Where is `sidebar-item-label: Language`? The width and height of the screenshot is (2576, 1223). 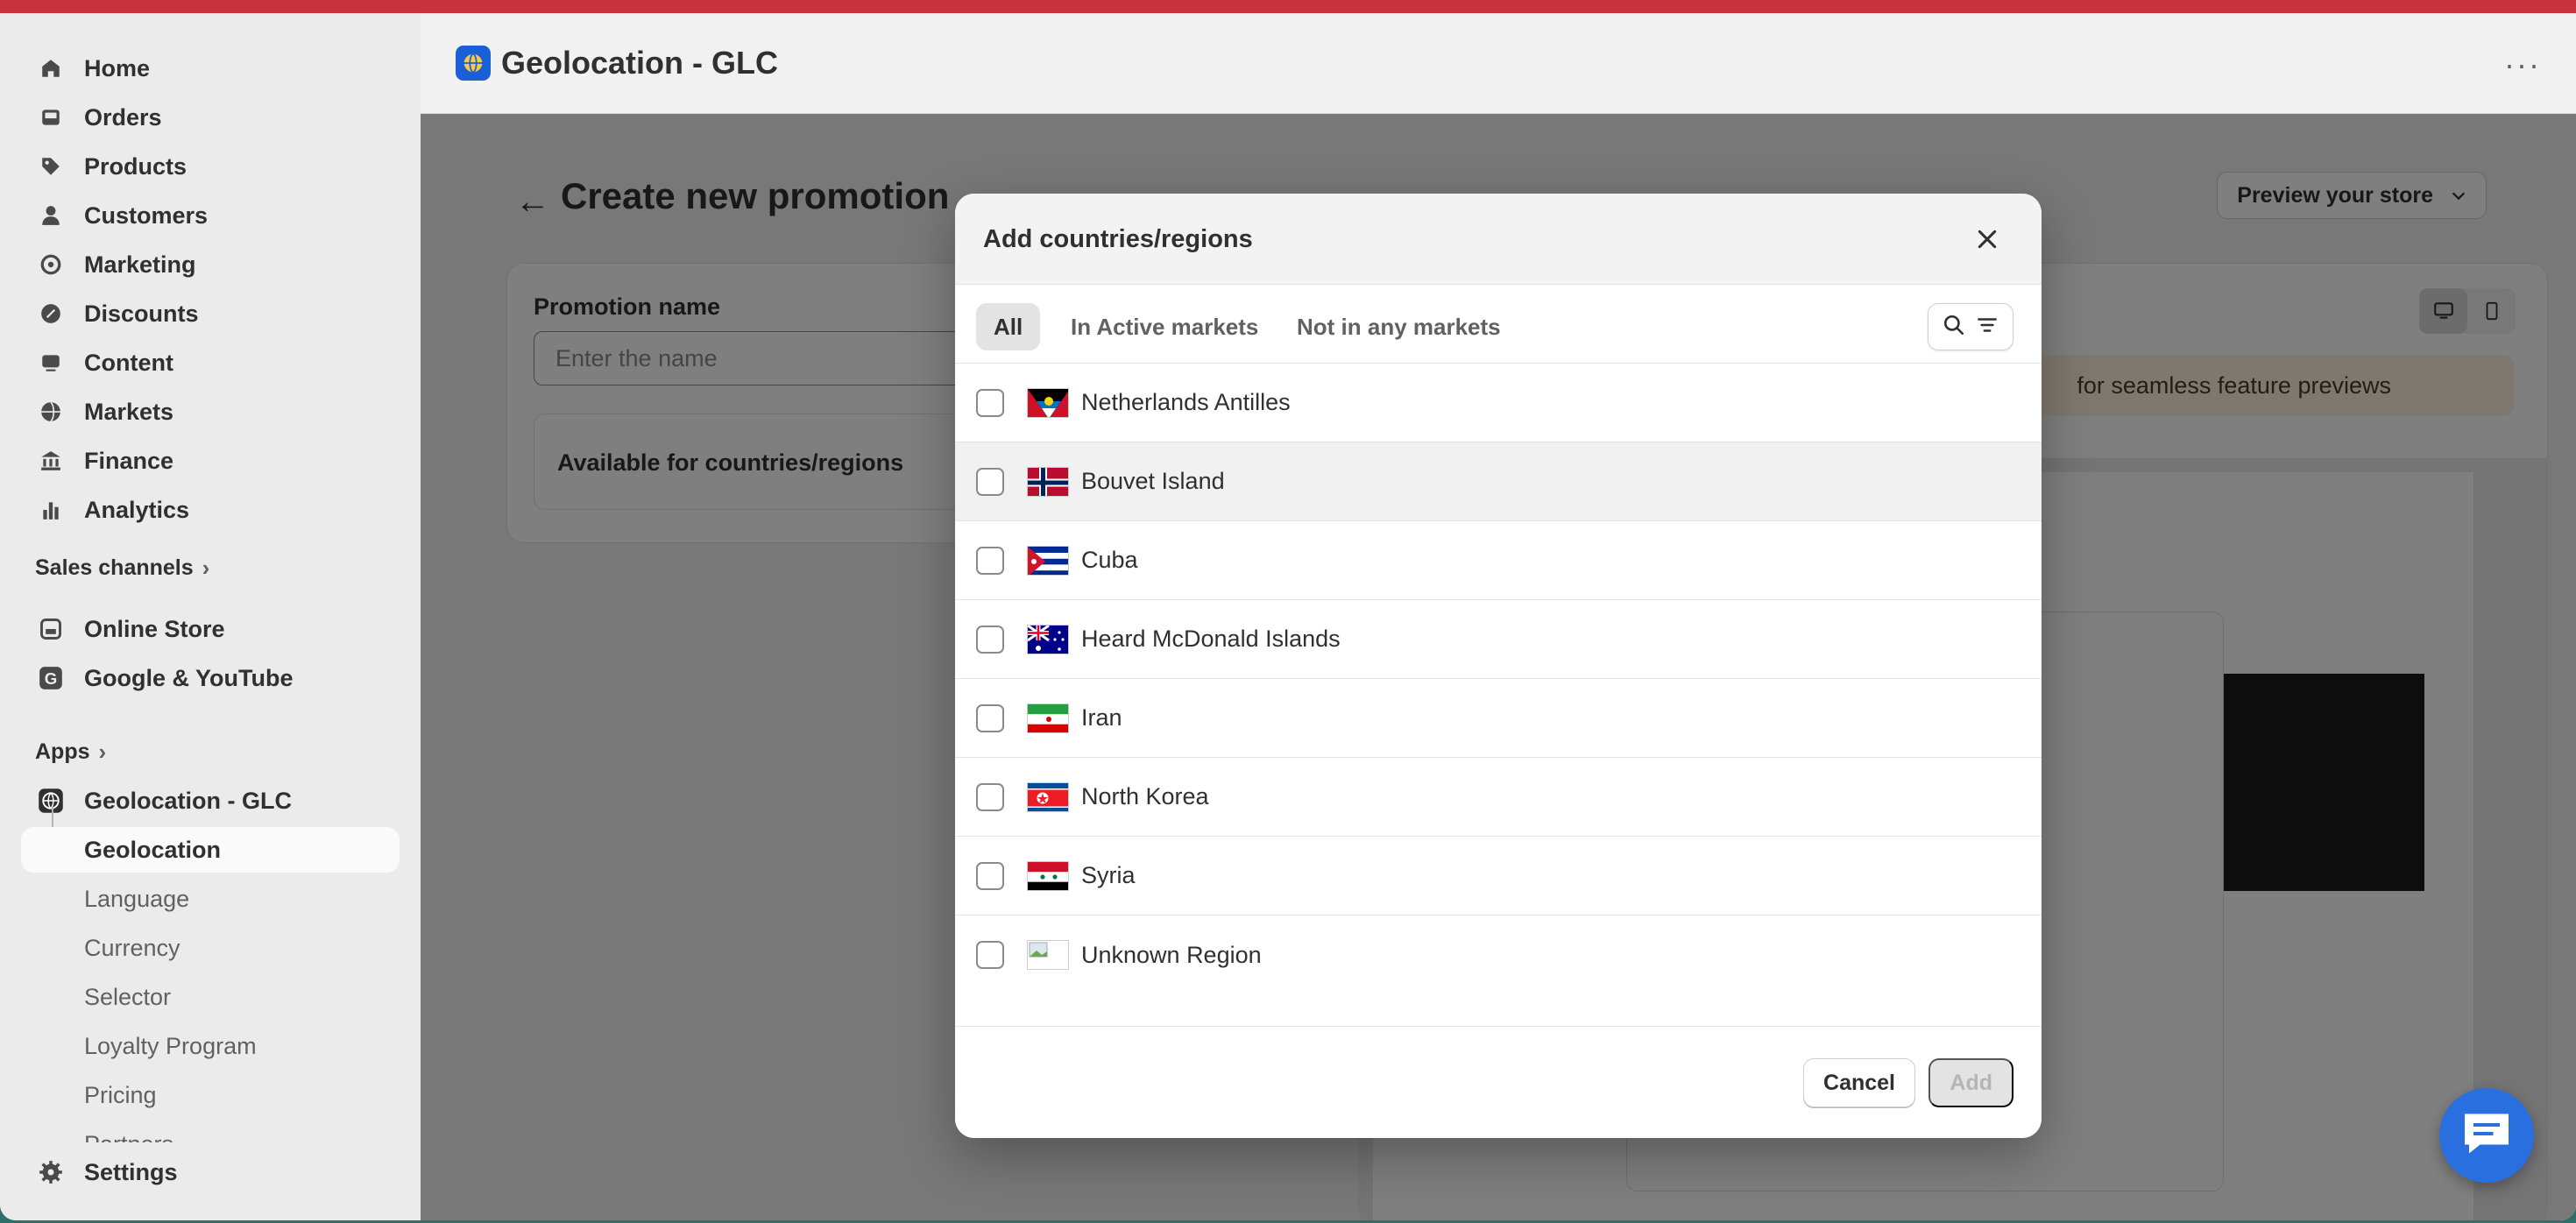
sidebar-item-label: Language is located at coordinates (137, 898).